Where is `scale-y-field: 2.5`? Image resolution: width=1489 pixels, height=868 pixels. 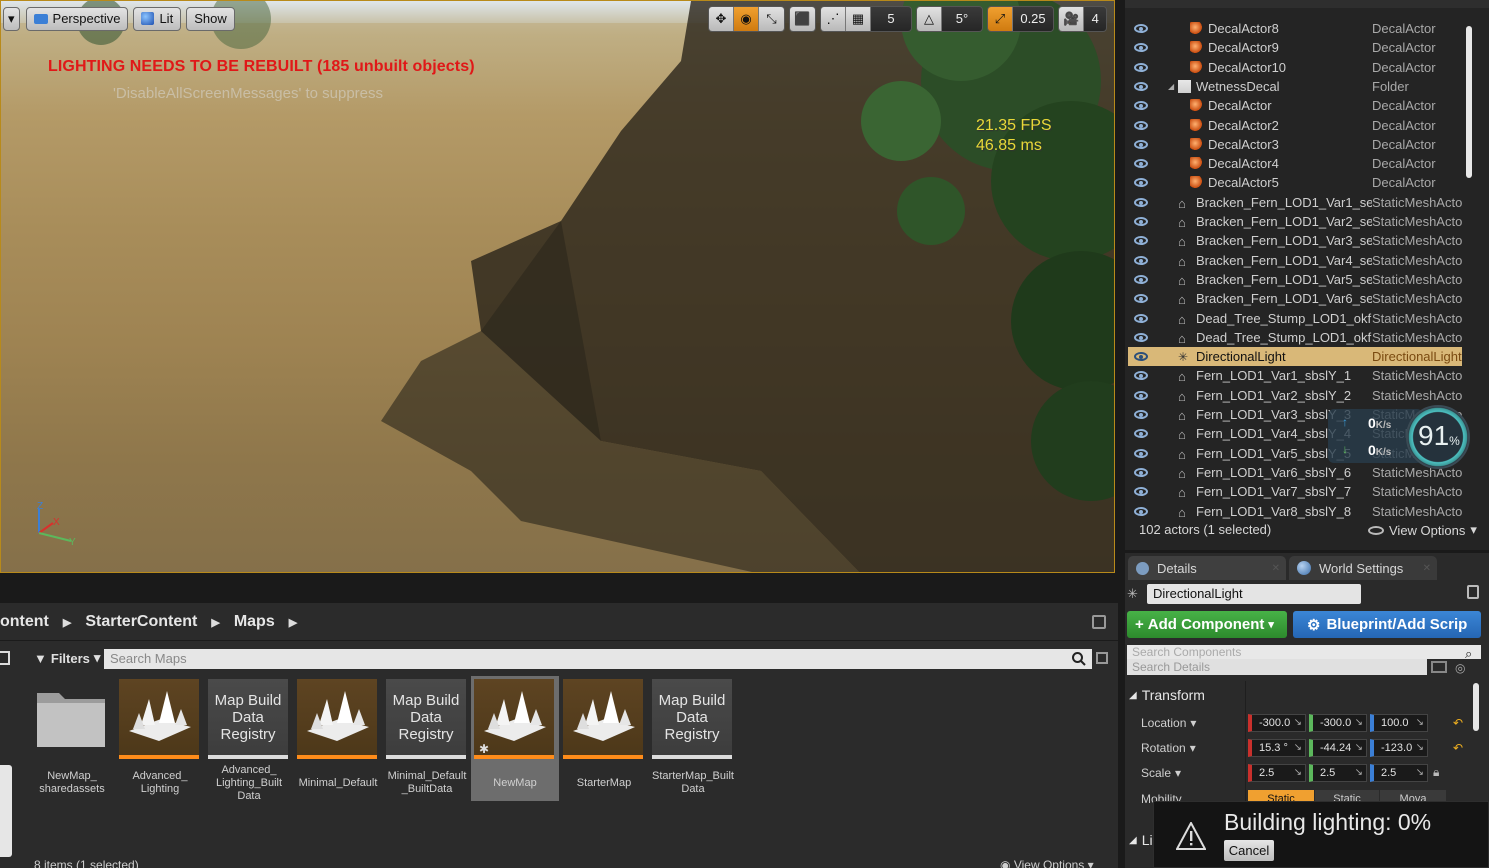
scale-y-field: 2.5 is located at coordinates (1338, 773).